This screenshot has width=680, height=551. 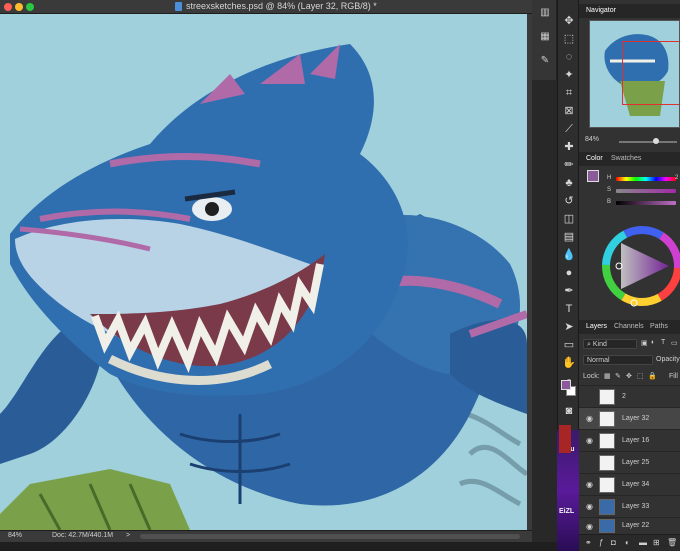 I want to click on navigator-zoom-knob, so click(x=656, y=141).